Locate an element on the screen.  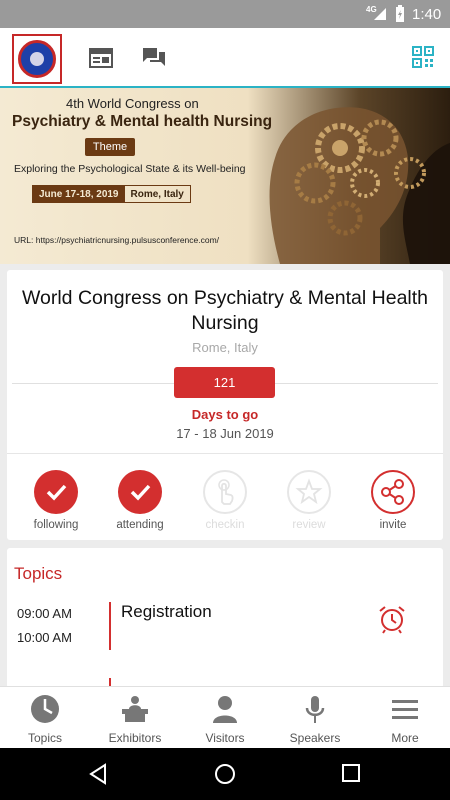
topic-start-time: 09:00 AM is located at coordinates (44, 613).